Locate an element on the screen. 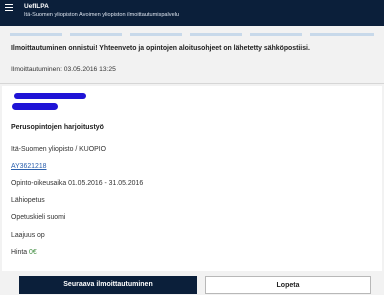  course-price: Hinta 0€ is located at coordinates (24, 252).